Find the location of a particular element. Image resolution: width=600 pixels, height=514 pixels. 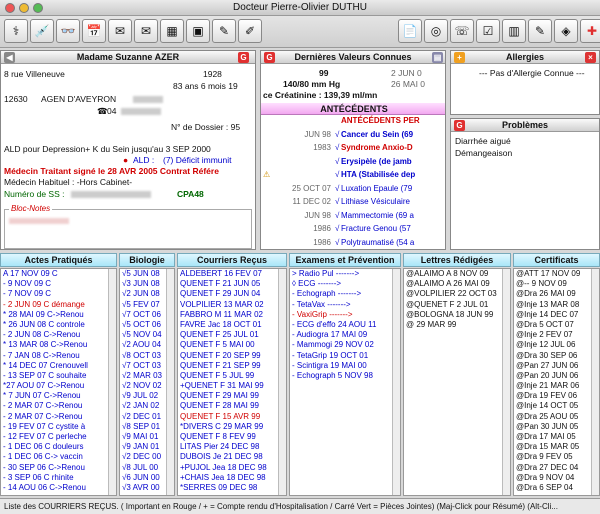

antecedent-row: 1986 √ Fracture Genou (57 is located at coordinates (353, 229).